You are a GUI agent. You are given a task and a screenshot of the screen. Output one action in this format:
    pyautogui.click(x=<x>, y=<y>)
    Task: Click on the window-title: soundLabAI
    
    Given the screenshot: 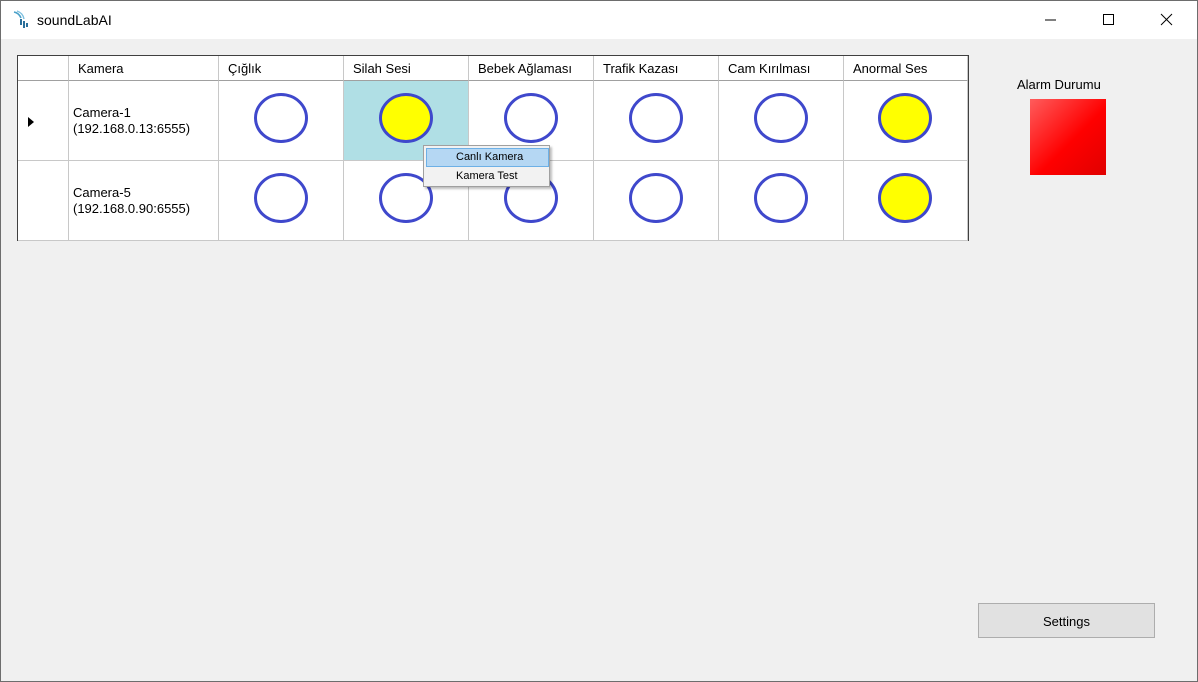 What is the action you would take?
    pyautogui.click(x=74, y=20)
    